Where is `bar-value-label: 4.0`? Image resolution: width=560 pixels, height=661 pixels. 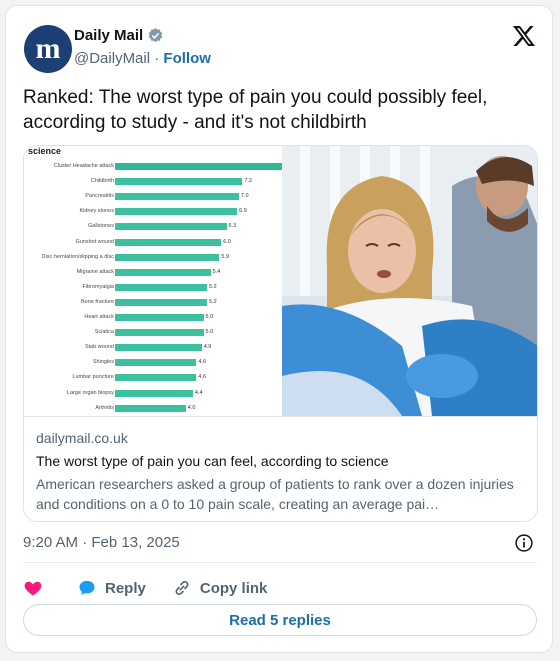
bar-value-label: 4.0 is located at coordinates (191, 407).